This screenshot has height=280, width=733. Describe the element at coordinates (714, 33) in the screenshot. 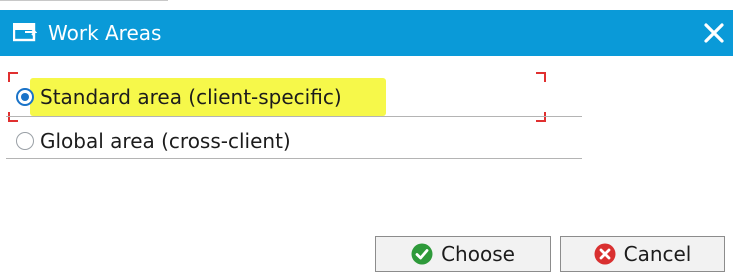

I see `close-icon` at that location.